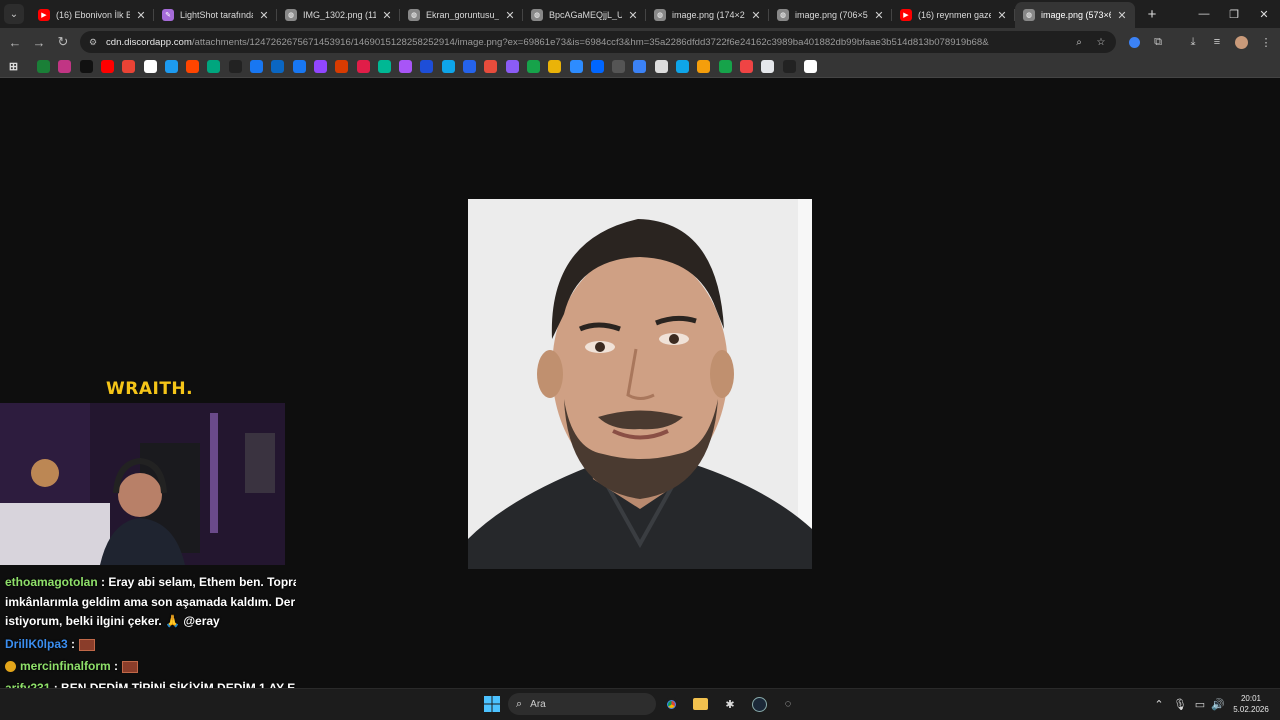 This screenshot has height=720, width=1280. What do you see at coordinates (92, 15) in the screenshot?
I see `tab: ▶ (16) Ebonivon İlk Bağ ✕` at bounding box center [92, 15].